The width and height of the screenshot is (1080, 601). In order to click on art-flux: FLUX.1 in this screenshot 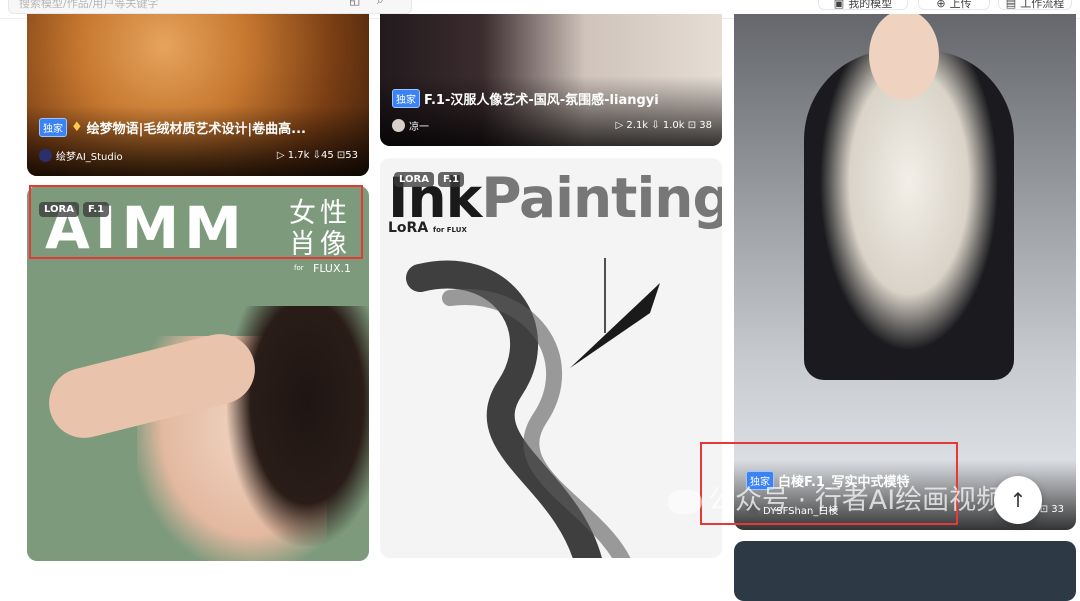, I will do `click(332, 268)`.